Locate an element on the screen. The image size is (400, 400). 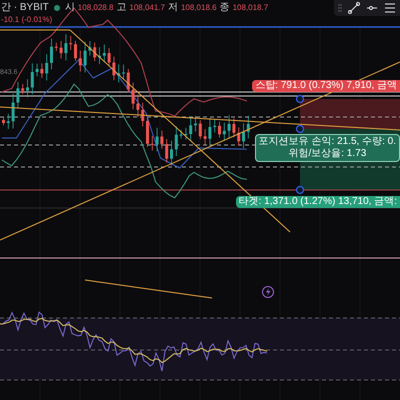
drag-grip-icon is located at coordinates (340, 8).